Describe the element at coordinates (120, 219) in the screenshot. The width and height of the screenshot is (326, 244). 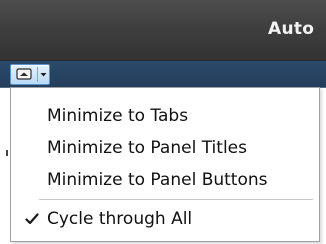
I see `menu-item-label: Cycle through All` at that location.